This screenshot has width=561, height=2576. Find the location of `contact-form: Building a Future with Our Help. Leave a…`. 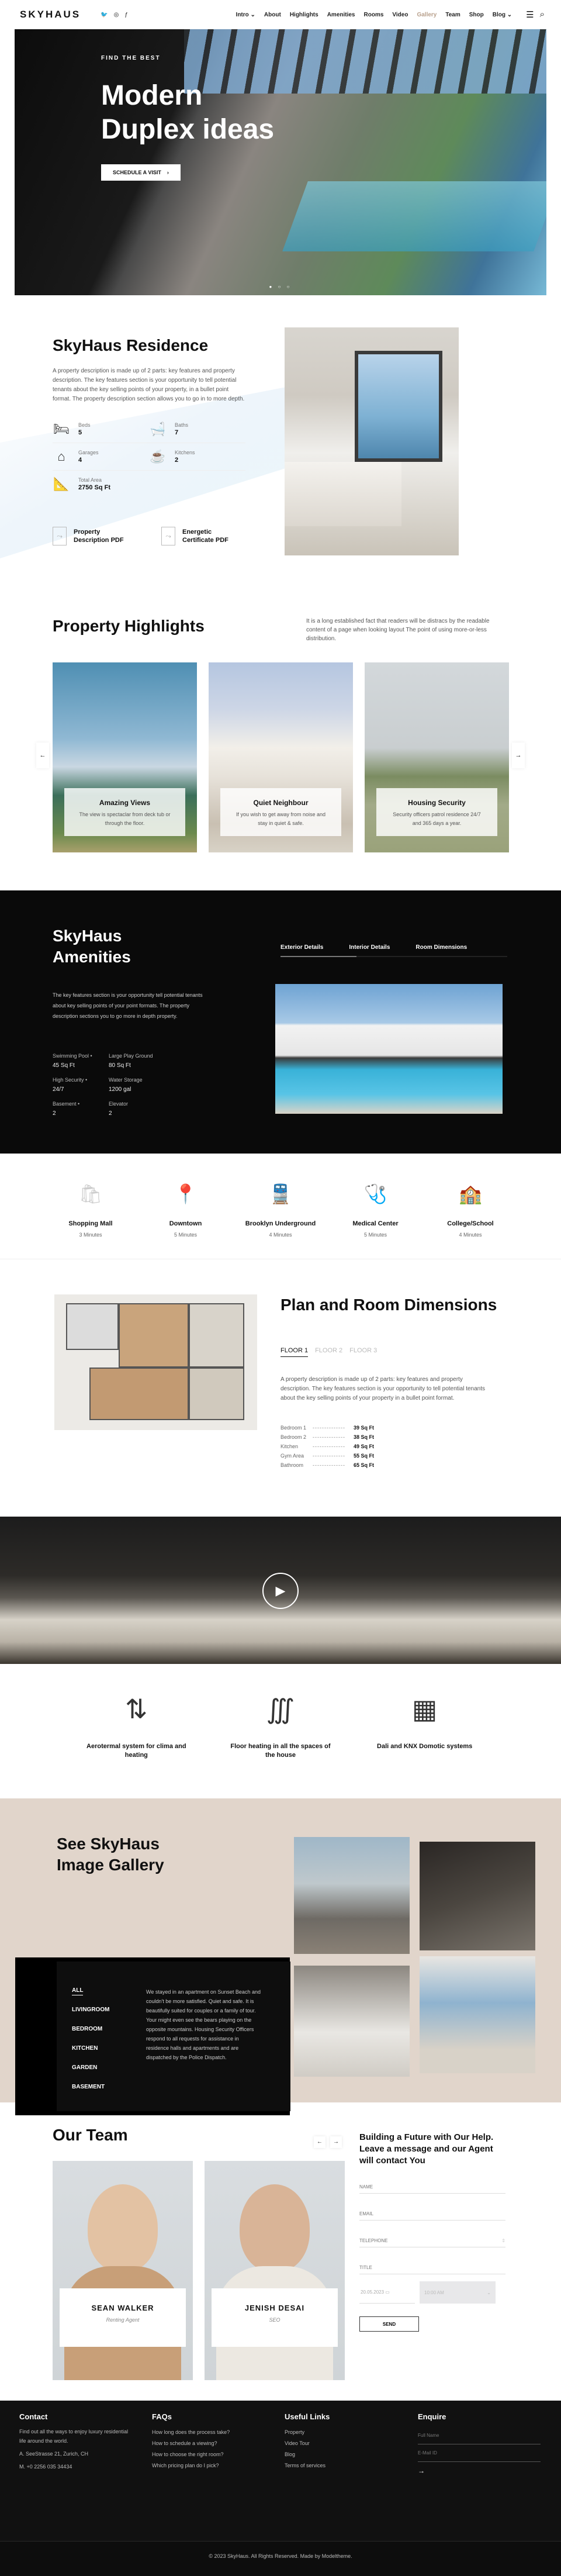

contact-form: Building a Future with Our Help. Leave a… is located at coordinates (432, 2232).